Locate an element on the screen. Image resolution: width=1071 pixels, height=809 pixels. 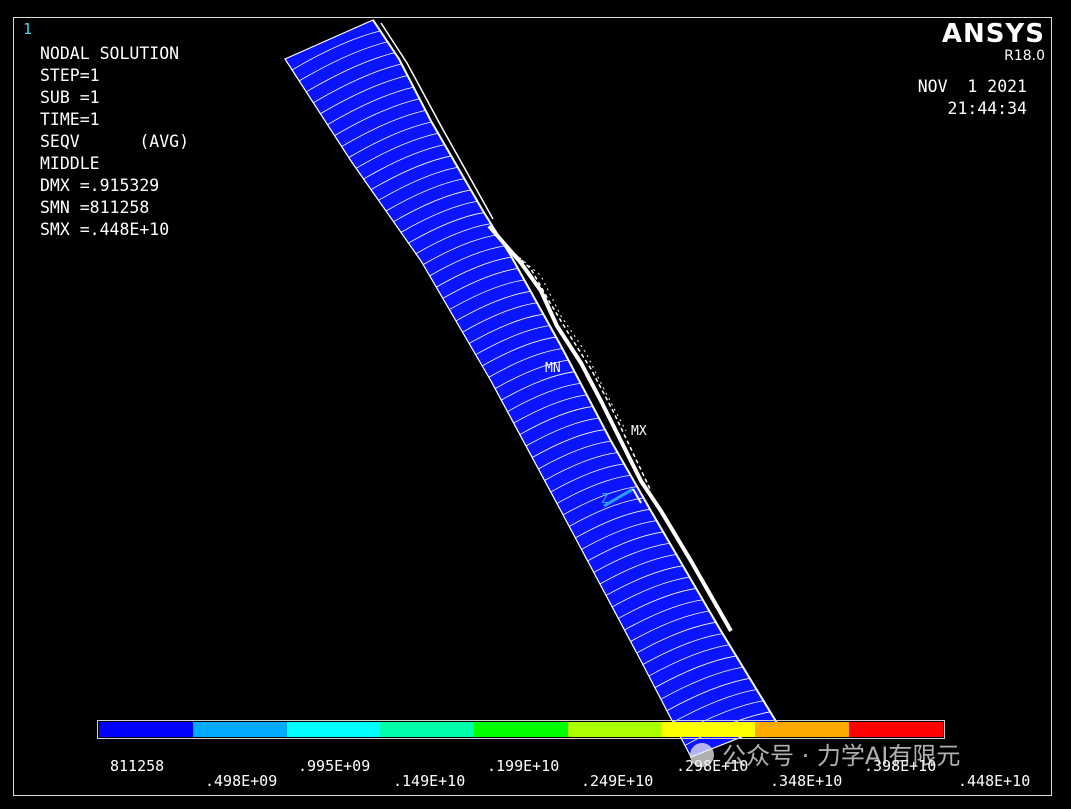
legend-label: .149E+10 is located at coordinates (429, 781).